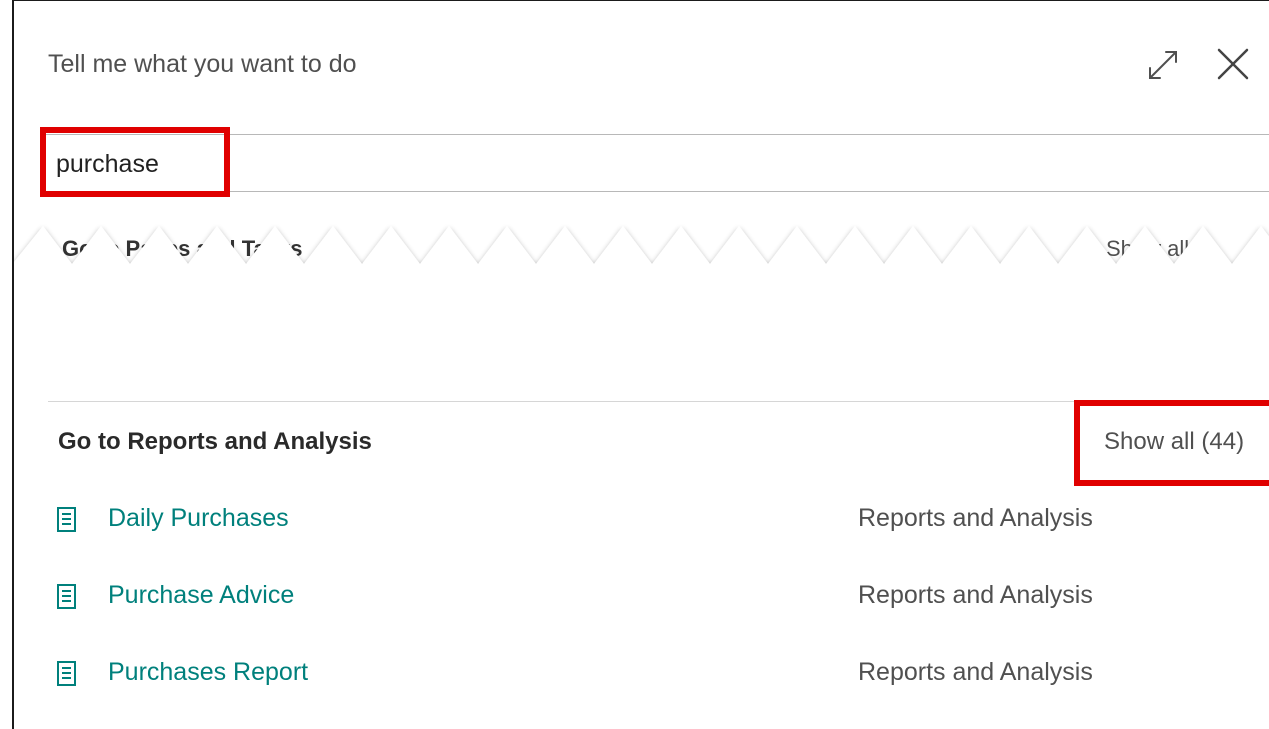 The width and height of the screenshot is (1269, 729). I want to click on close-icon, so click(1233, 64).